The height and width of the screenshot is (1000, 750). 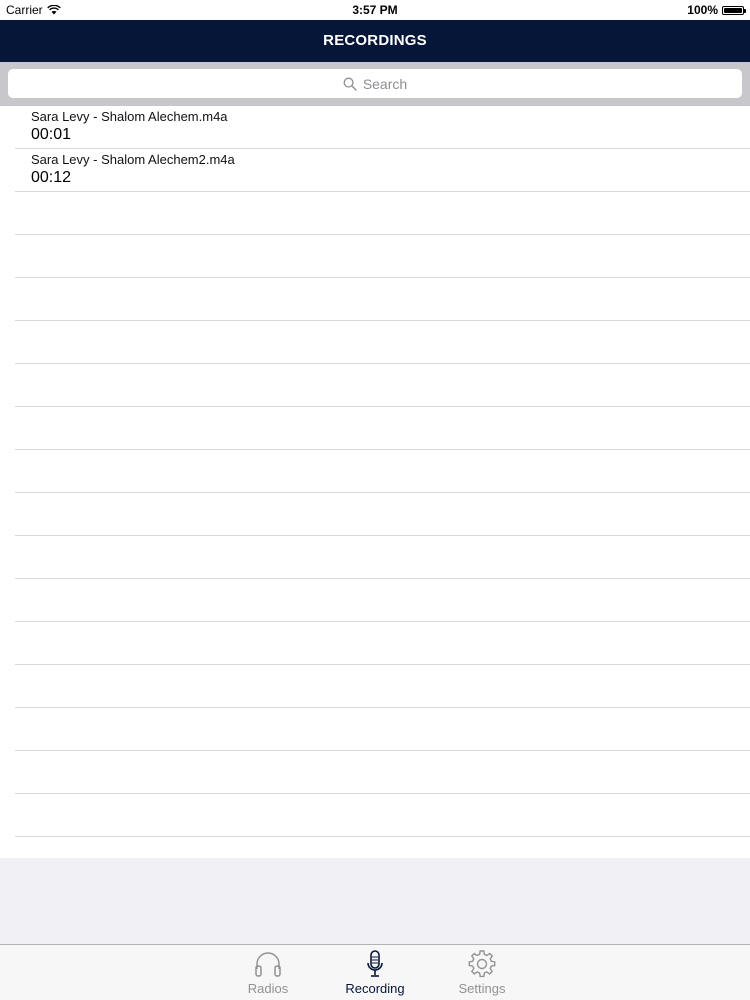 I want to click on battery-icon, so click(x=734, y=10).